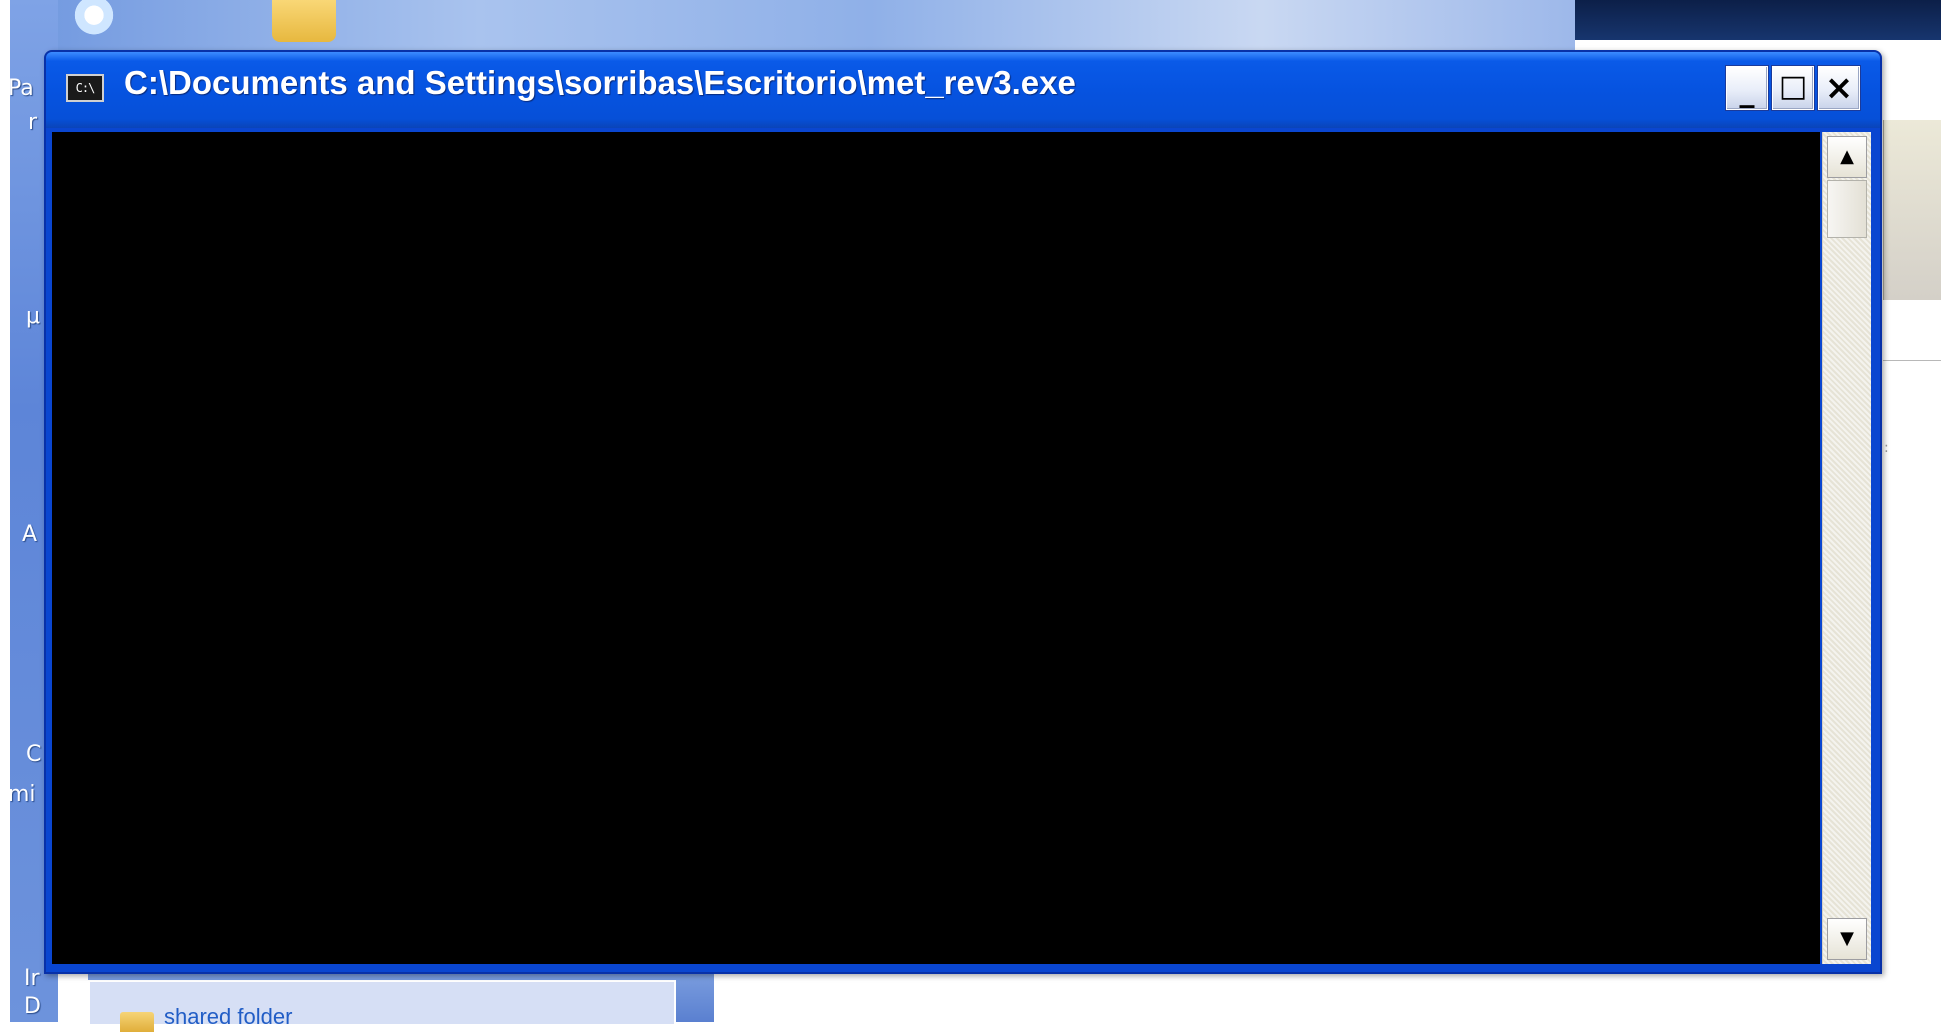 The width and height of the screenshot is (1941, 1032). Describe the element at coordinates (1847, 157) in the screenshot. I see `scroll-up-arrow-icon: ▲` at that location.